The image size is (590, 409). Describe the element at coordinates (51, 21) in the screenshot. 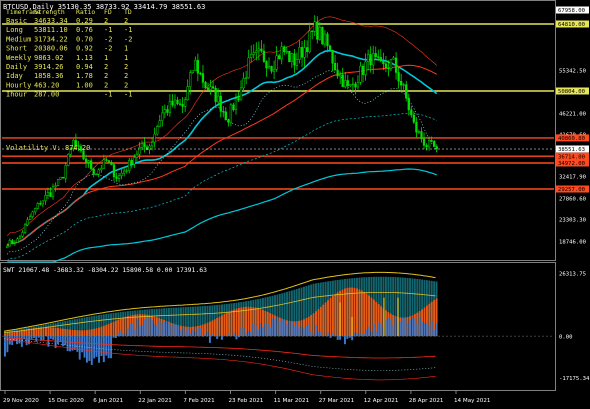

I see `table-cell: 34633.34` at that location.